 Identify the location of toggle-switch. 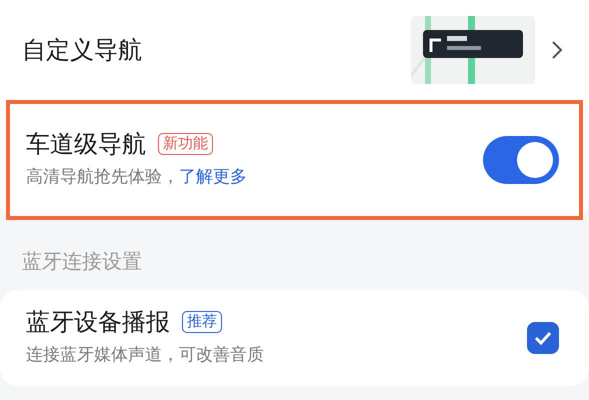
(521, 160).